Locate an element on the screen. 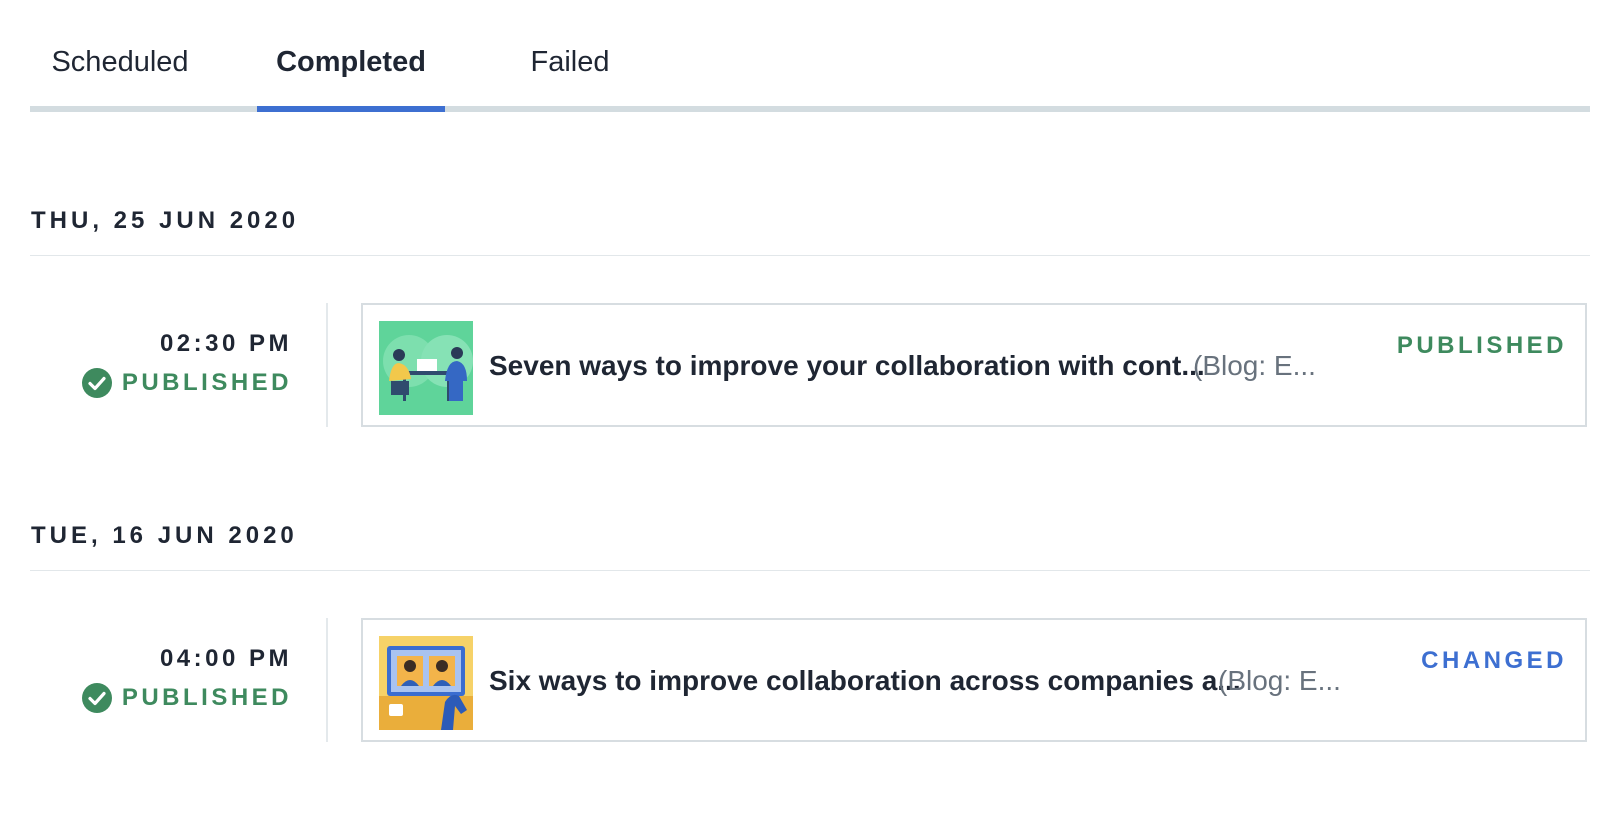  event-time-column: 04:00 PM PUBLISHED is located at coordinates (161, 679).